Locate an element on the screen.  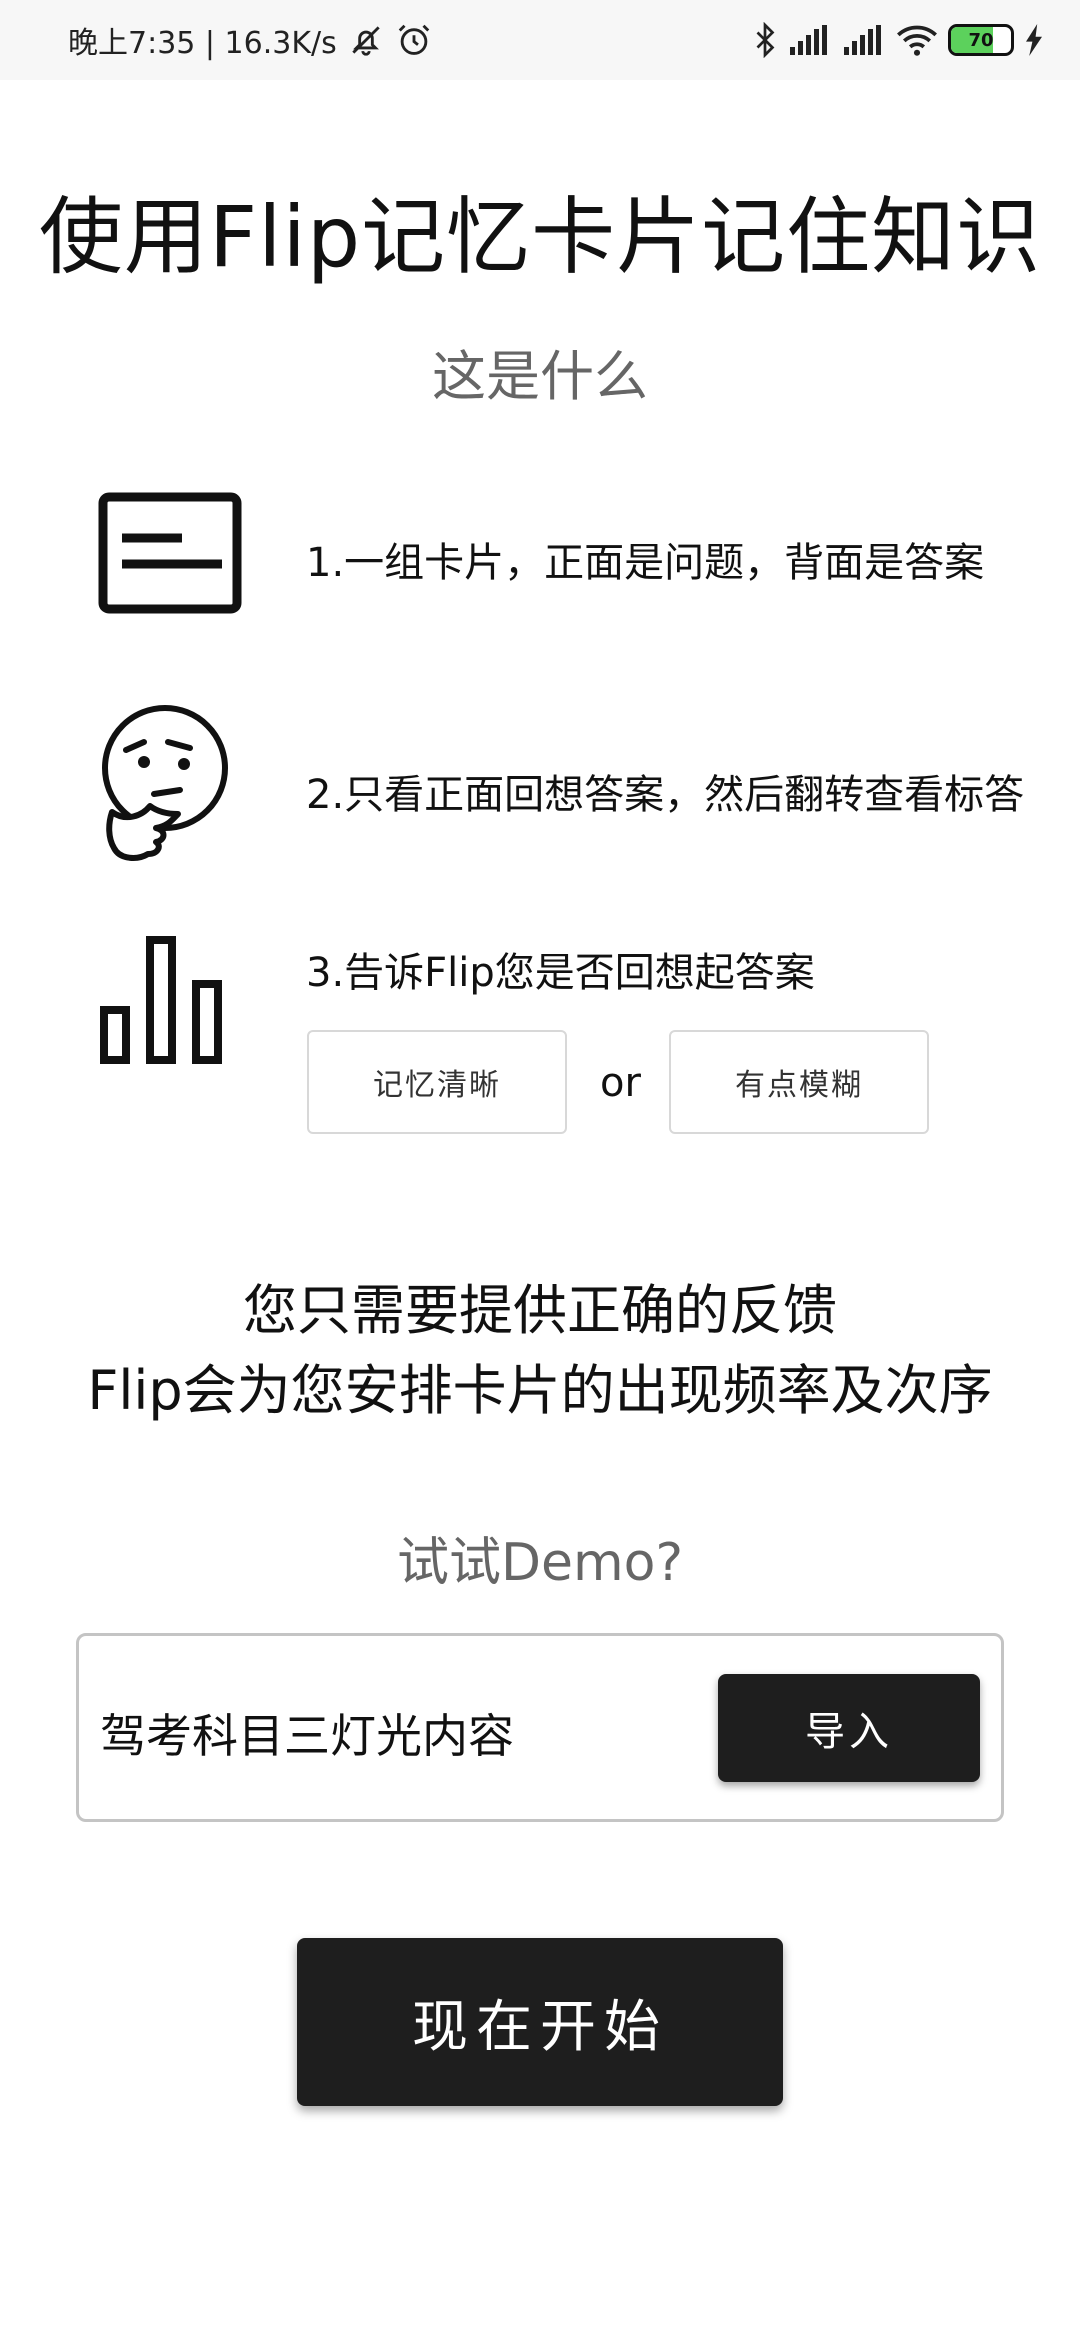
step-2-text: 2.只看正面回想答案，然后翻转查看标答 is located at coordinates (665, 795).